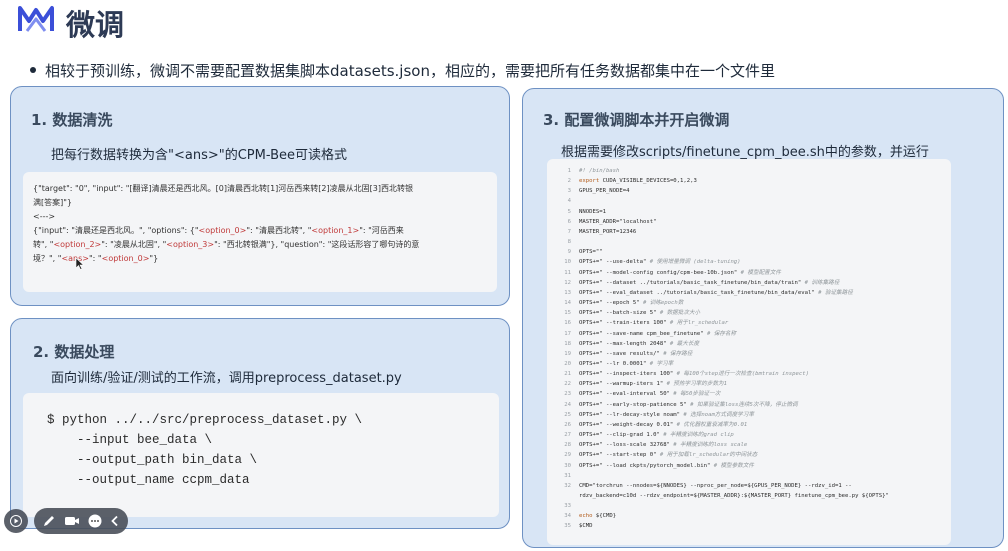  What do you see at coordinates (749, 344) in the screenshot?
I see `script-line: 18 OPTS+=" --max-length 2048" # 最大长度` at bounding box center [749, 344].